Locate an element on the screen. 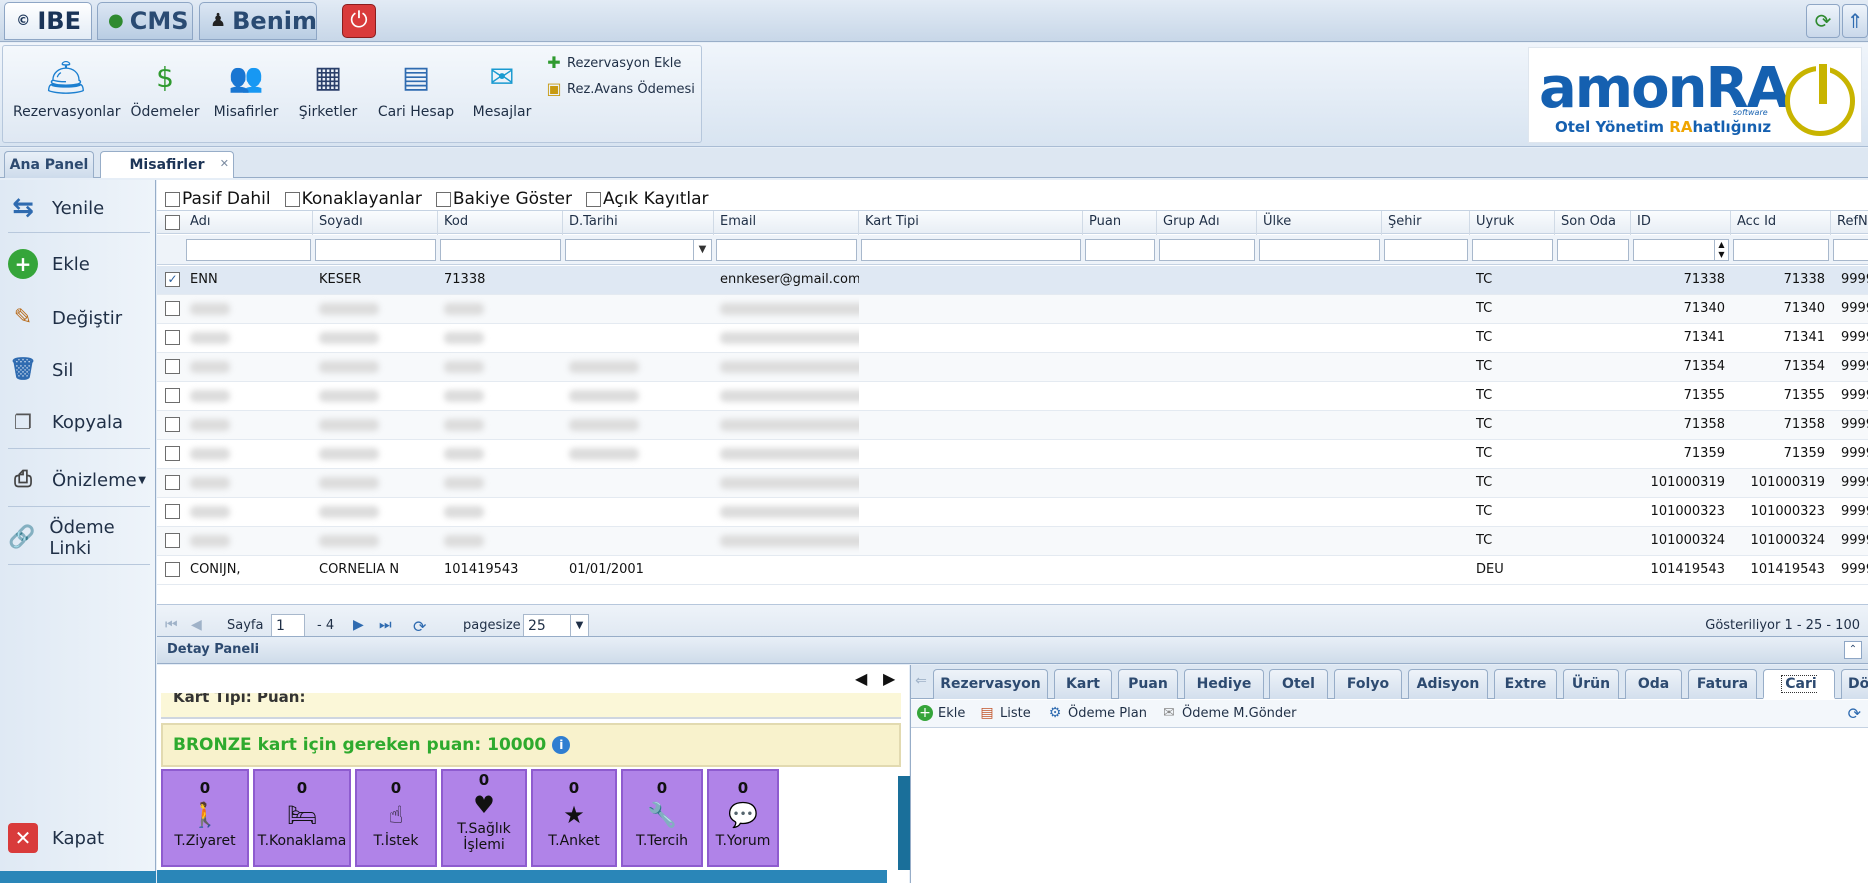 The width and height of the screenshot is (1868, 883). filter-konaklayanlar: Konaklayanlar is located at coordinates (353, 199).